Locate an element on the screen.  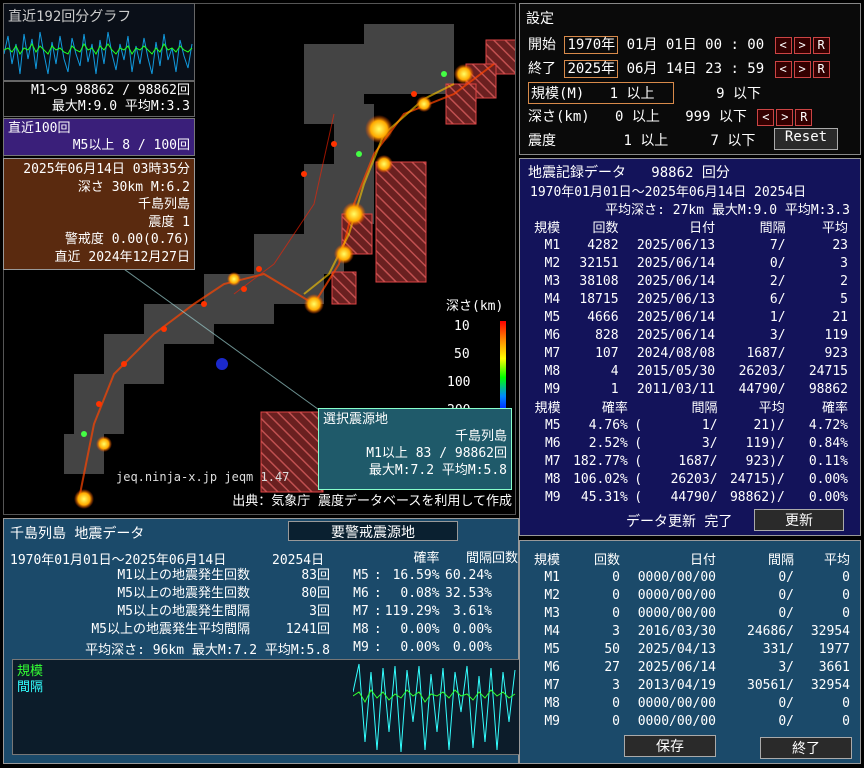
quit-button: 終了 is located at coordinates (806, 748).